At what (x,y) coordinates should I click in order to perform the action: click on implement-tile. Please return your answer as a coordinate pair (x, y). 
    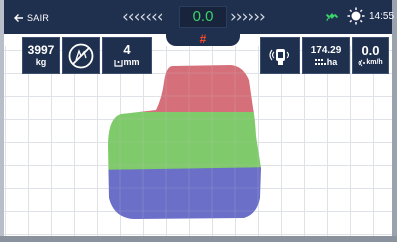
    Looking at the image, I should click on (280, 55).